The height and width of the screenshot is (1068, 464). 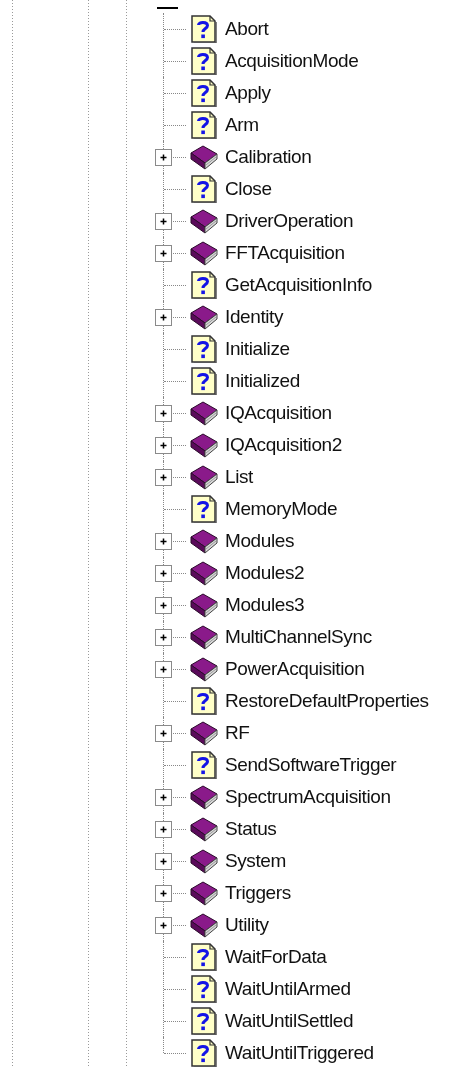 I want to click on tree-item-label: Modules3, so click(x=265, y=605).